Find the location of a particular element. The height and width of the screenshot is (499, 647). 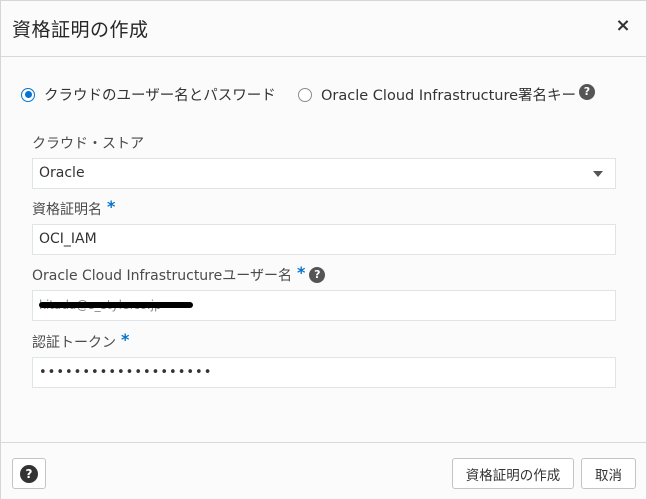

credential-name-input: OCI_IAM is located at coordinates (324, 239).